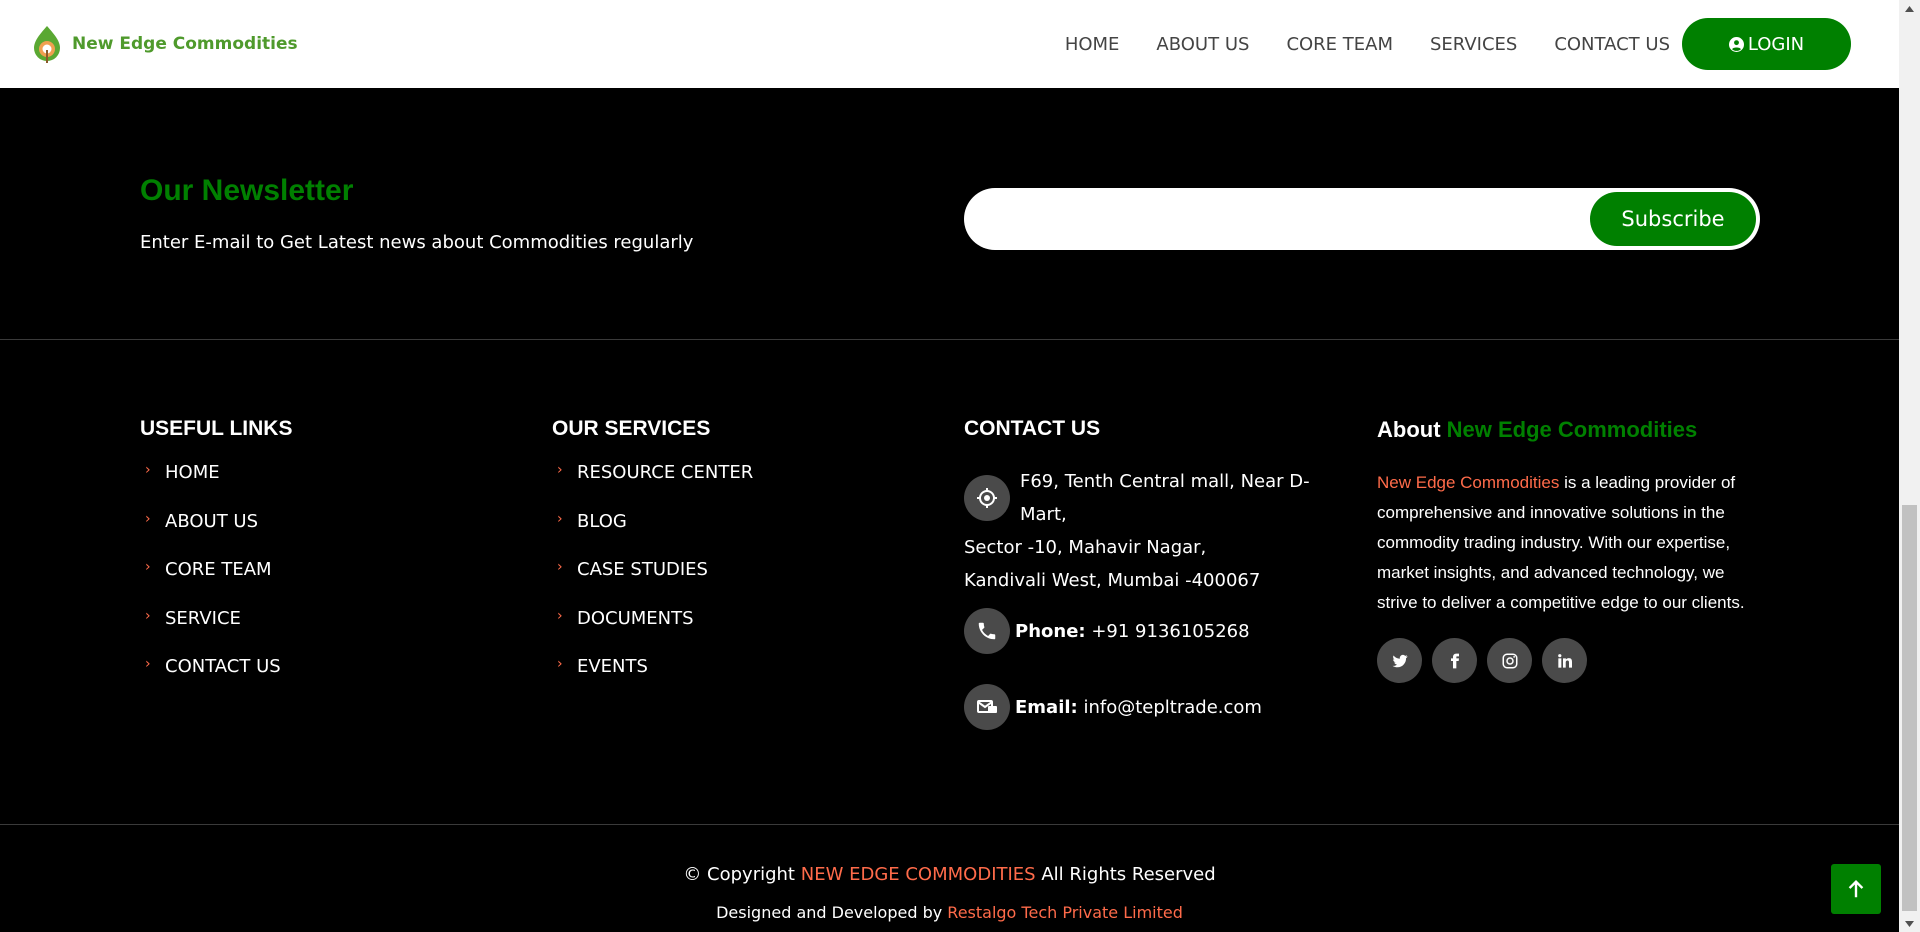  What do you see at coordinates (1736, 44) in the screenshot?
I see `user-circle-icon` at bounding box center [1736, 44].